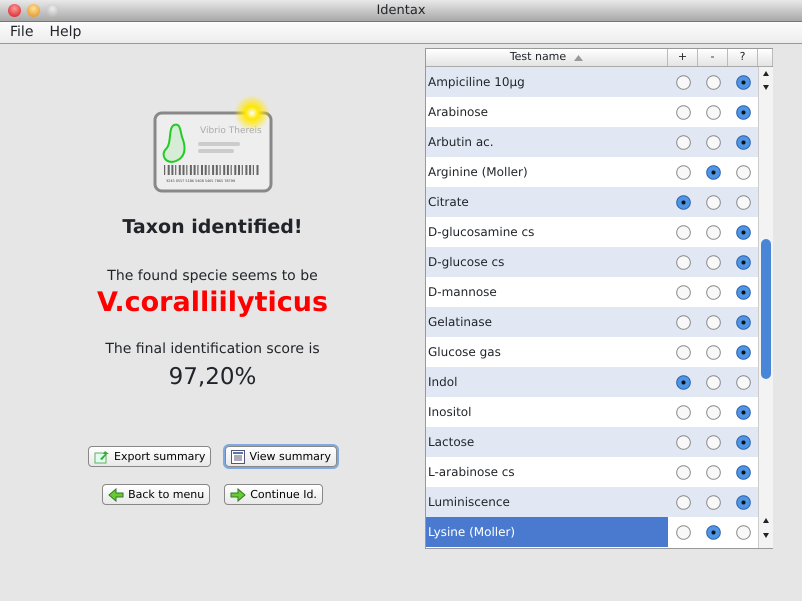  What do you see at coordinates (65, 32) in the screenshot?
I see `menu-item: Help` at bounding box center [65, 32].